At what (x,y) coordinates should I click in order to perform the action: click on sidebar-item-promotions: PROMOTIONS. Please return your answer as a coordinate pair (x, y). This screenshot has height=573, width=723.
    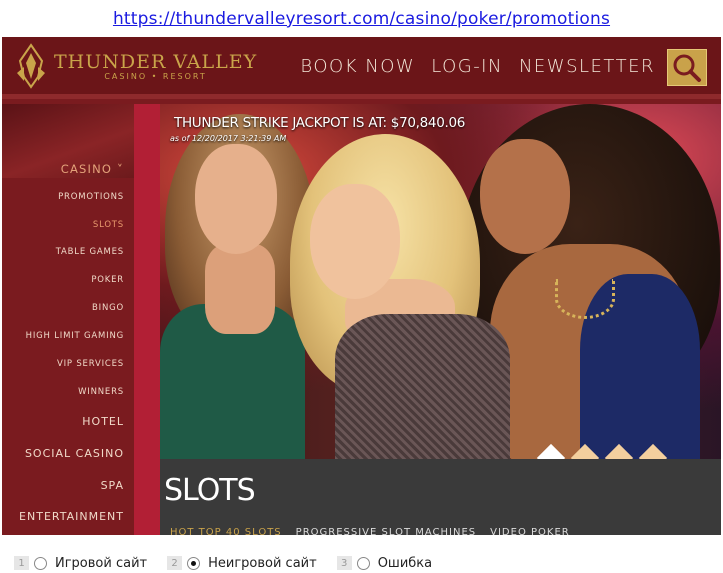
    Looking at the image, I should click on (91, 197).